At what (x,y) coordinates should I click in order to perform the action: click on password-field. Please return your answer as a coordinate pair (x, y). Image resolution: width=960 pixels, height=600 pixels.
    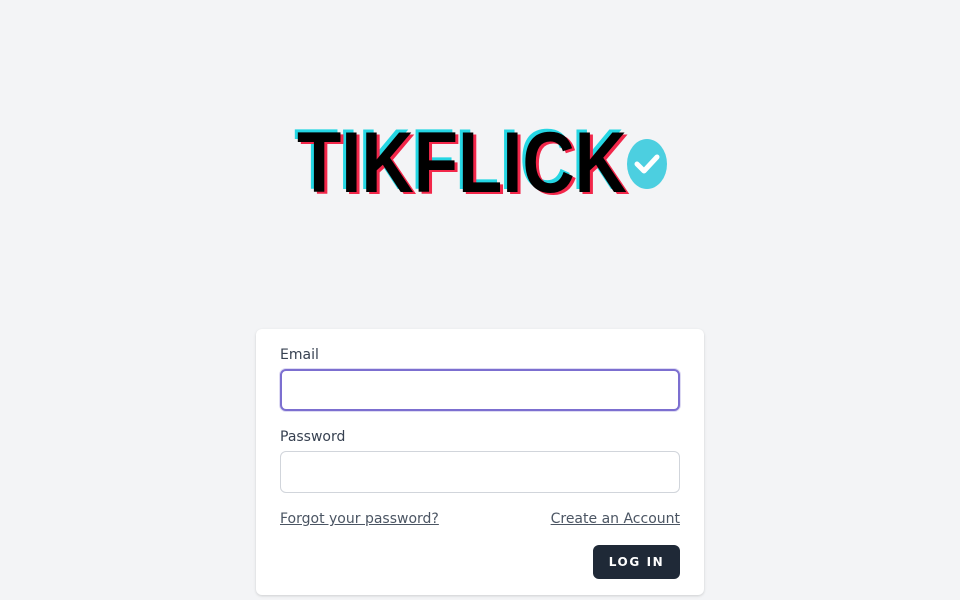
    Looking at the image, I should click on (480, 472).